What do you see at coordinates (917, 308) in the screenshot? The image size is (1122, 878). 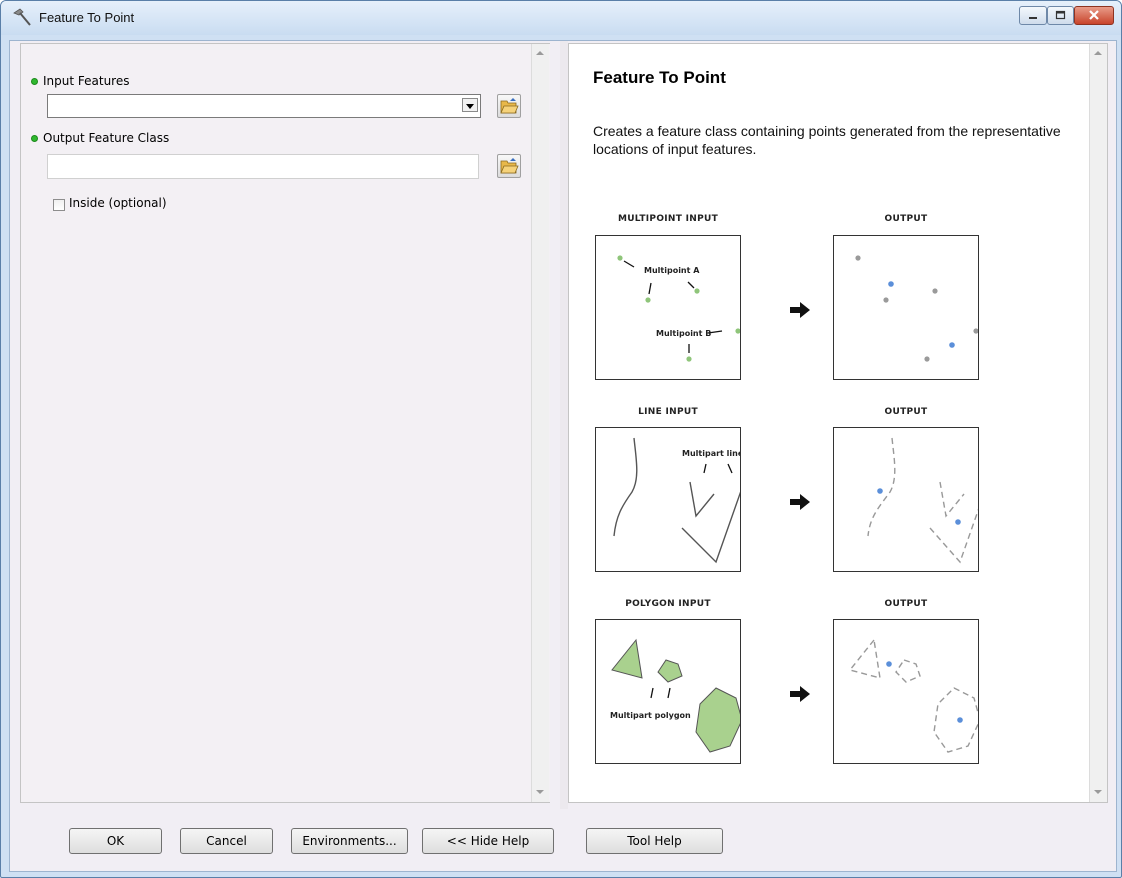 I see `multipoint-output-graphic` at bounding box center [917, 308].